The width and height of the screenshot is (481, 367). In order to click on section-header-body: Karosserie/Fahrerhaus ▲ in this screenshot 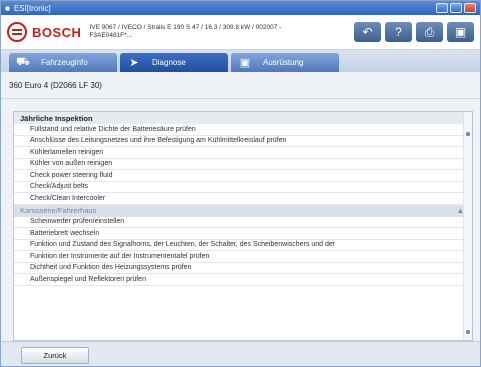, I will do `click(243, 210)`.